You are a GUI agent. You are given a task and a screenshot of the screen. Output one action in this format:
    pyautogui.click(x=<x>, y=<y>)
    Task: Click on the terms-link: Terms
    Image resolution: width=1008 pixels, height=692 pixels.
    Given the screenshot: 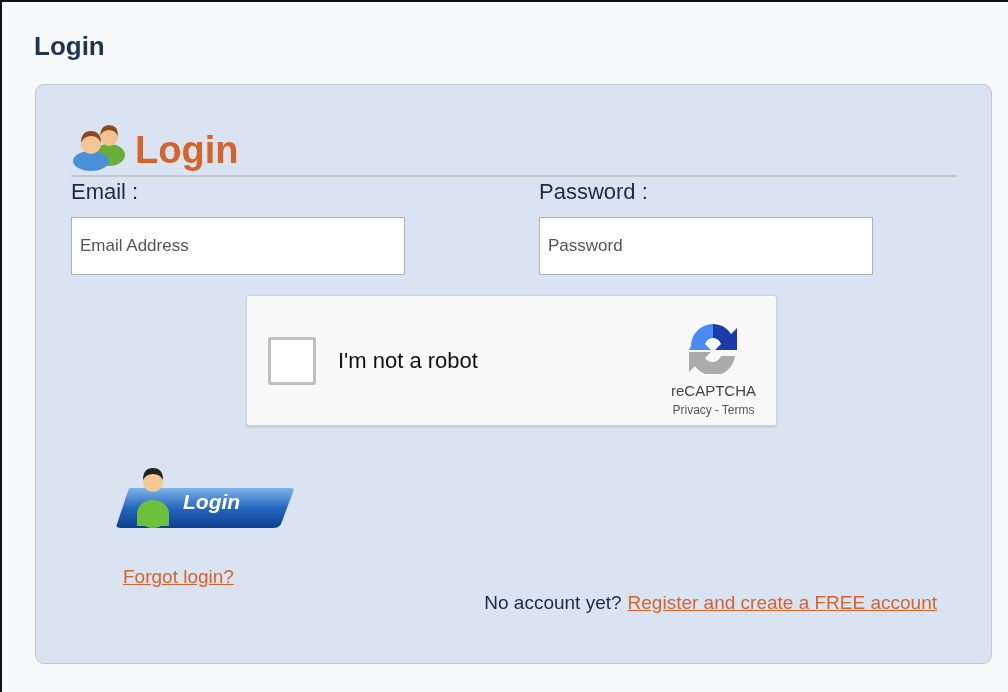 What is the action you would take?
    pyautogui.click(x=738, y=410)
    